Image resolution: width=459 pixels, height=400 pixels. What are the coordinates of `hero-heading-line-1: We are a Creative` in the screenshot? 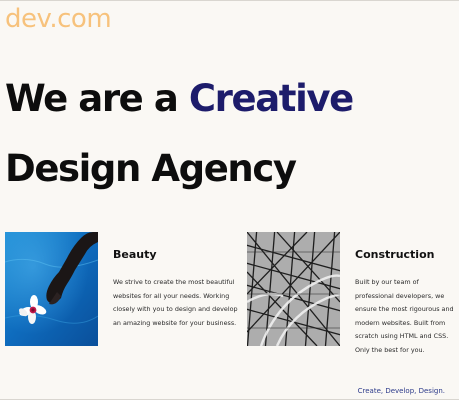 It's located at (179, 99).